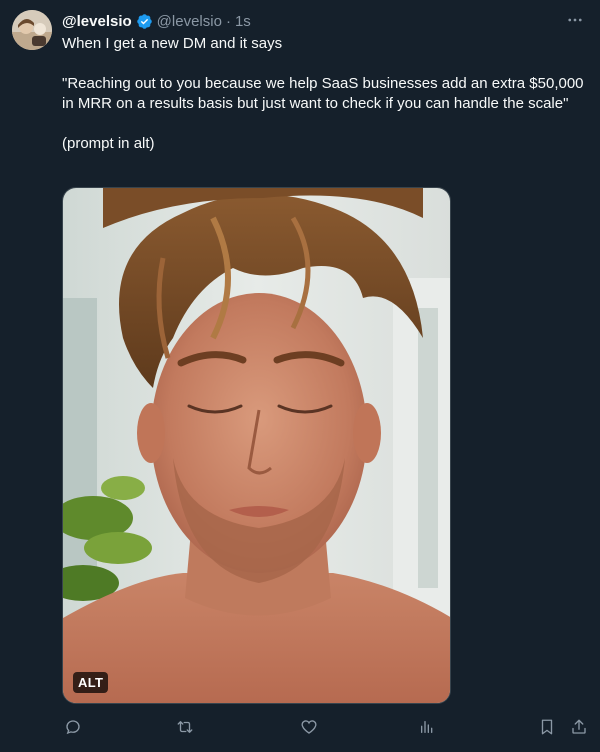 The image size is (600, 752). What do you see at coordinates (185, 727) in the screenshot?
I see `retweet-icon` at bounding box center [185, 727].